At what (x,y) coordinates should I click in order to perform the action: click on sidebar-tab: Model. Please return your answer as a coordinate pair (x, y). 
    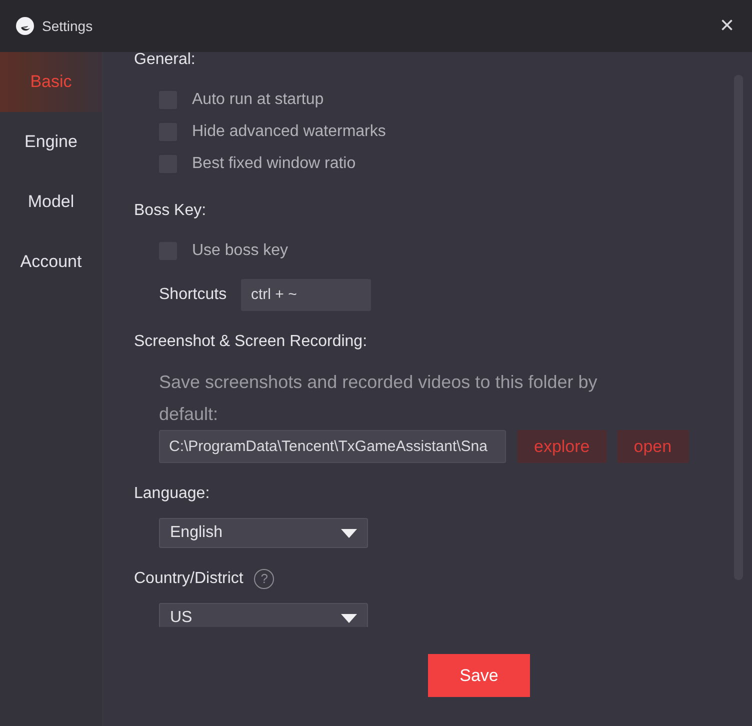
    Looking at the image, I should click on (51, 202).